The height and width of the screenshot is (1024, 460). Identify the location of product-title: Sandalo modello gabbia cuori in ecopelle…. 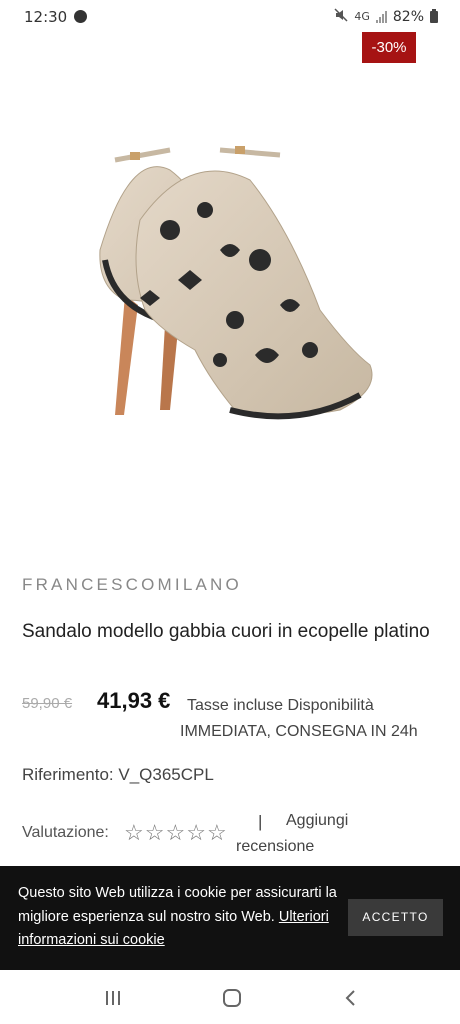
(226, 631).